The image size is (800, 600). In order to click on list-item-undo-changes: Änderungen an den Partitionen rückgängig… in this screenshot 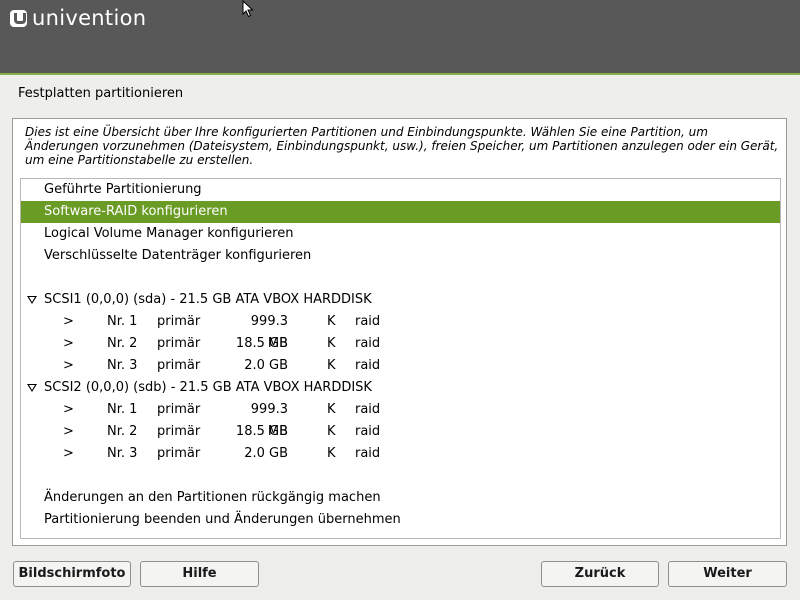, I will do `click(400, 498)`.